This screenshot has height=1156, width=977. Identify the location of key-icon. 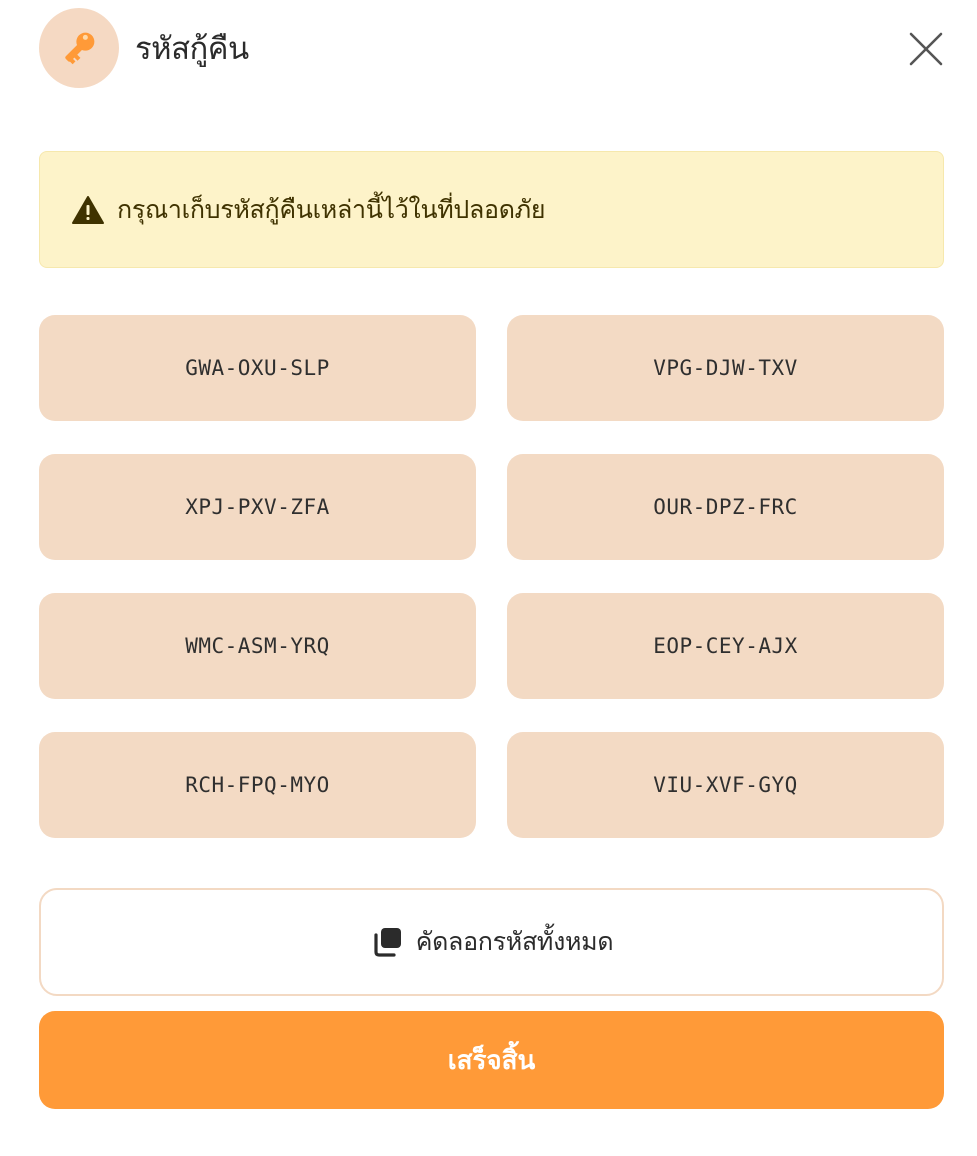
(80, 48).